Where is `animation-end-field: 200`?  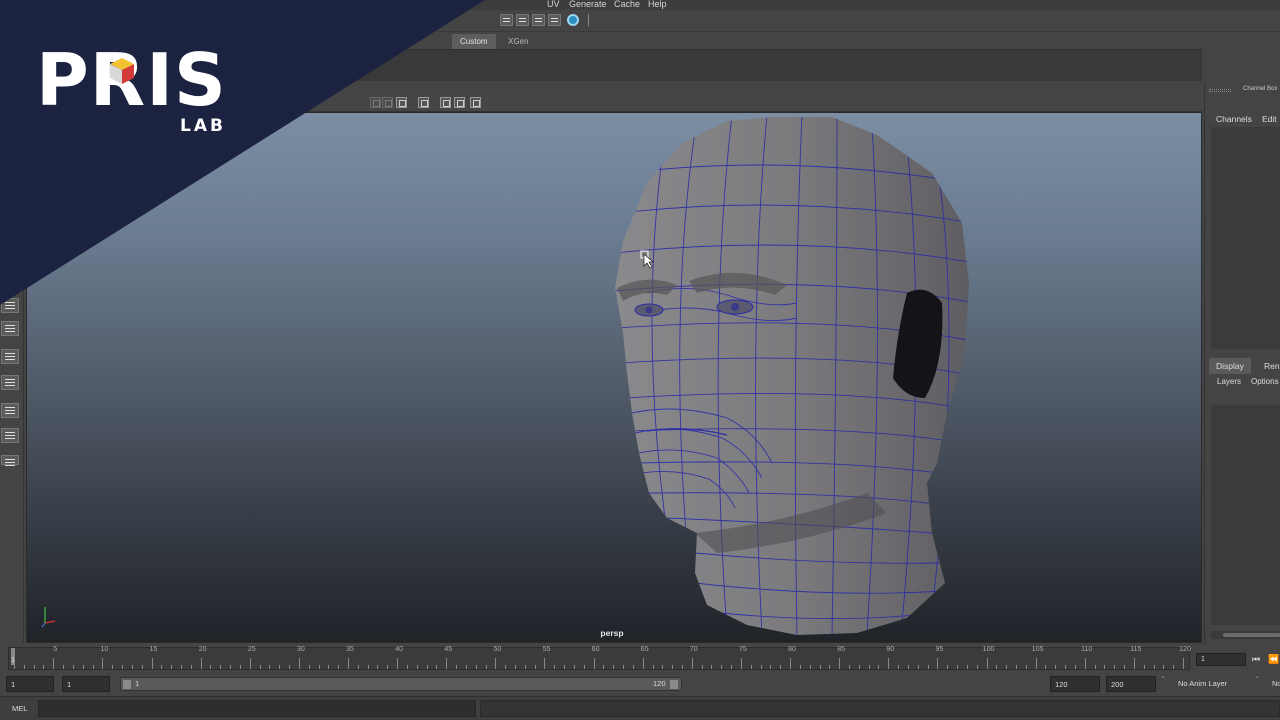
animation-end-field: 200 is located at coordinates (1131, 684).